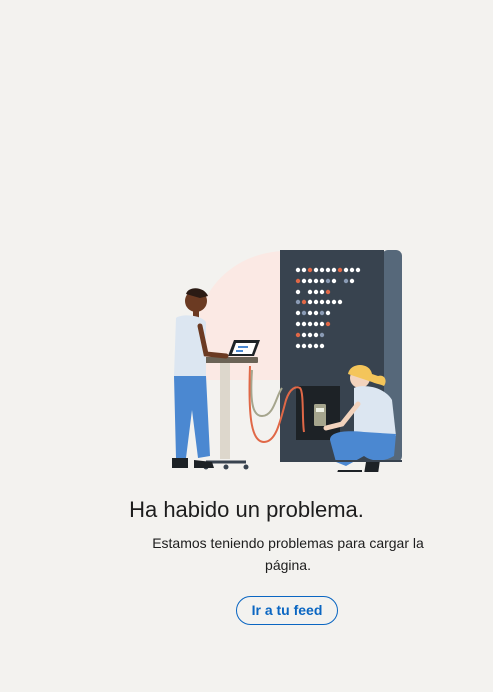 Image resolution: width=493 pixels, height=692 pixels. I want to click on desk-top, so click(231, 360).